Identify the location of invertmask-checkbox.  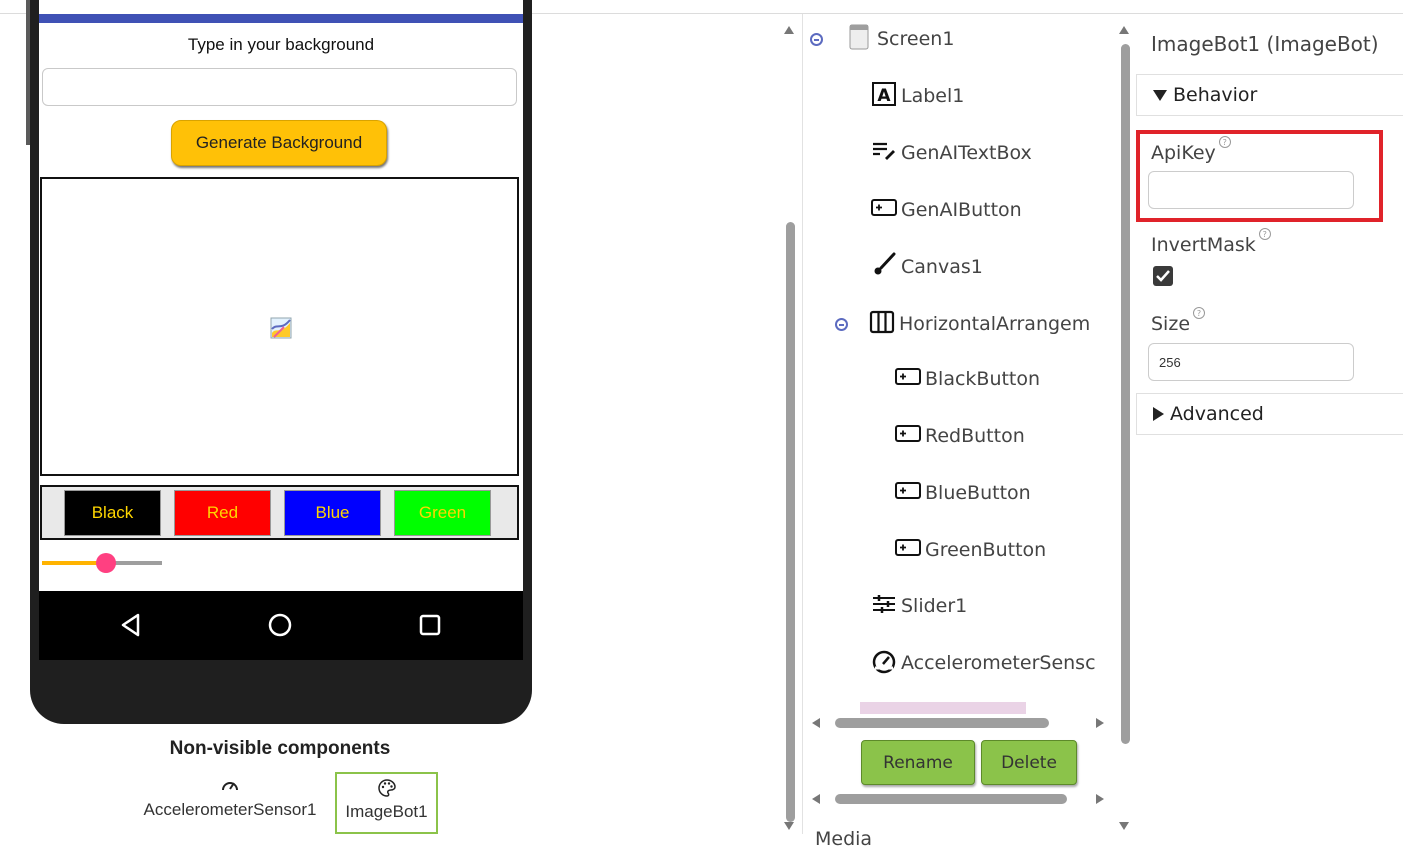
(1163, 276).